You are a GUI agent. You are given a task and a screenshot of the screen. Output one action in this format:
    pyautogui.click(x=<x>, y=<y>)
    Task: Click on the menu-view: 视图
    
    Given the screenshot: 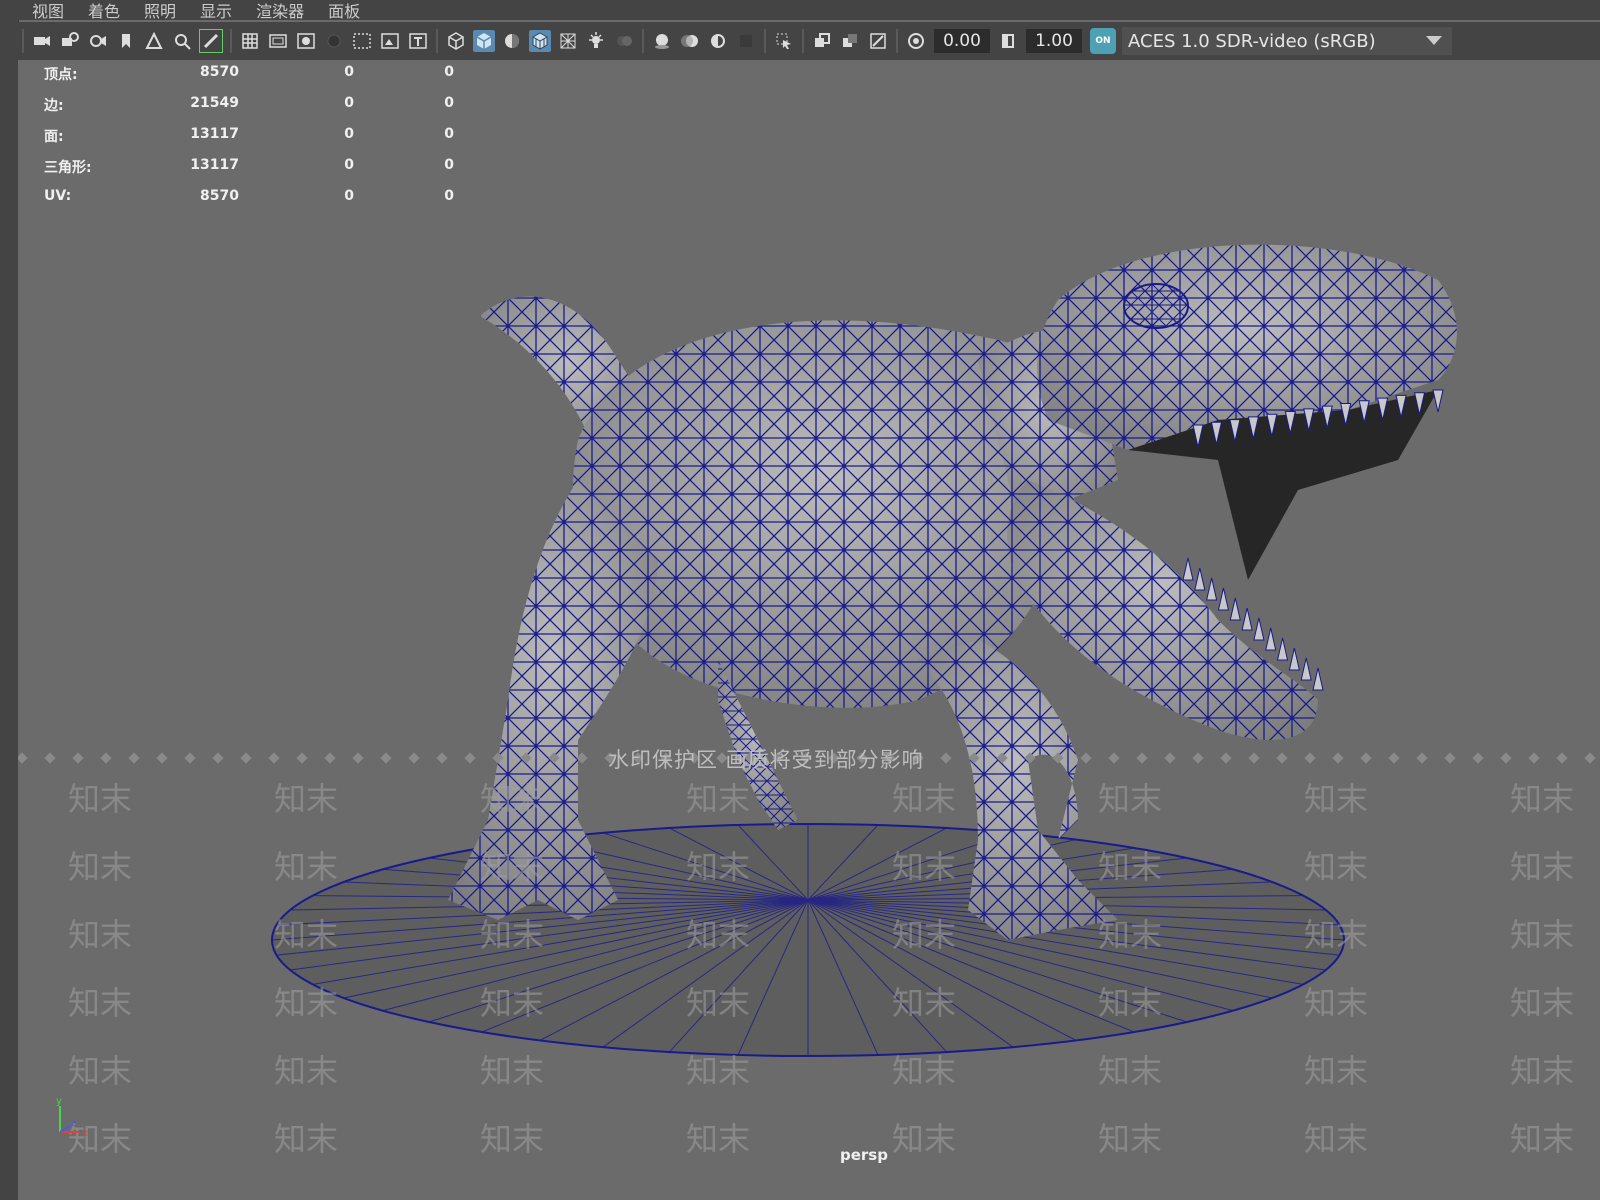 What is the action you would take?
    pyautogui.click(x=48, y=11)
    